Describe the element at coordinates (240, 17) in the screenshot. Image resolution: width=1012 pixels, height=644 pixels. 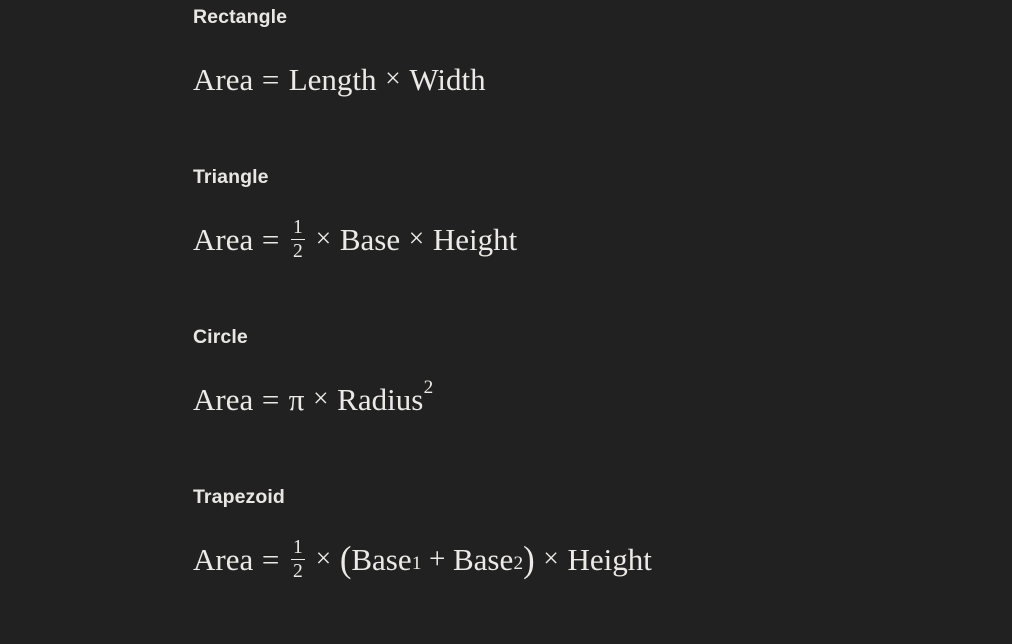
I see `heading-rectangle: Rectangle` at that location.